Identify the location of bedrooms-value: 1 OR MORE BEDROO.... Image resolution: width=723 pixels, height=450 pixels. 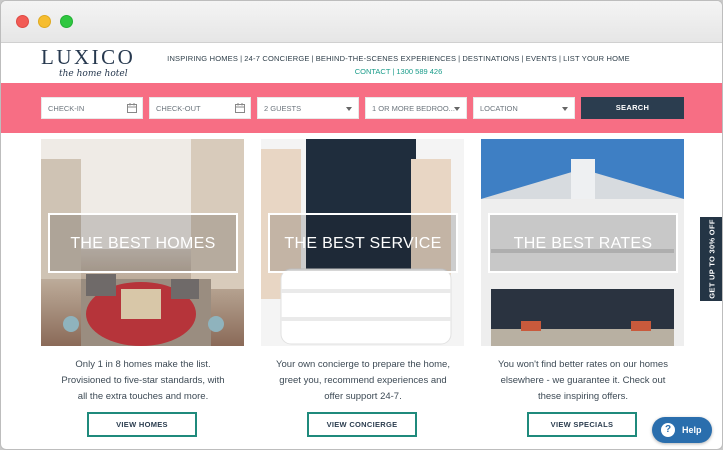
(413, 108).